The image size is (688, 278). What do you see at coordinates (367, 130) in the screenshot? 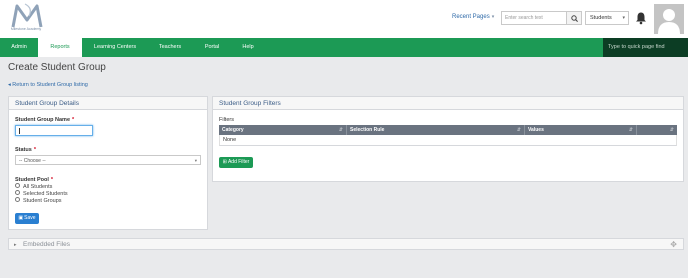
I see `column-header-label: Selection Rule` at bounding box center [367, 130].